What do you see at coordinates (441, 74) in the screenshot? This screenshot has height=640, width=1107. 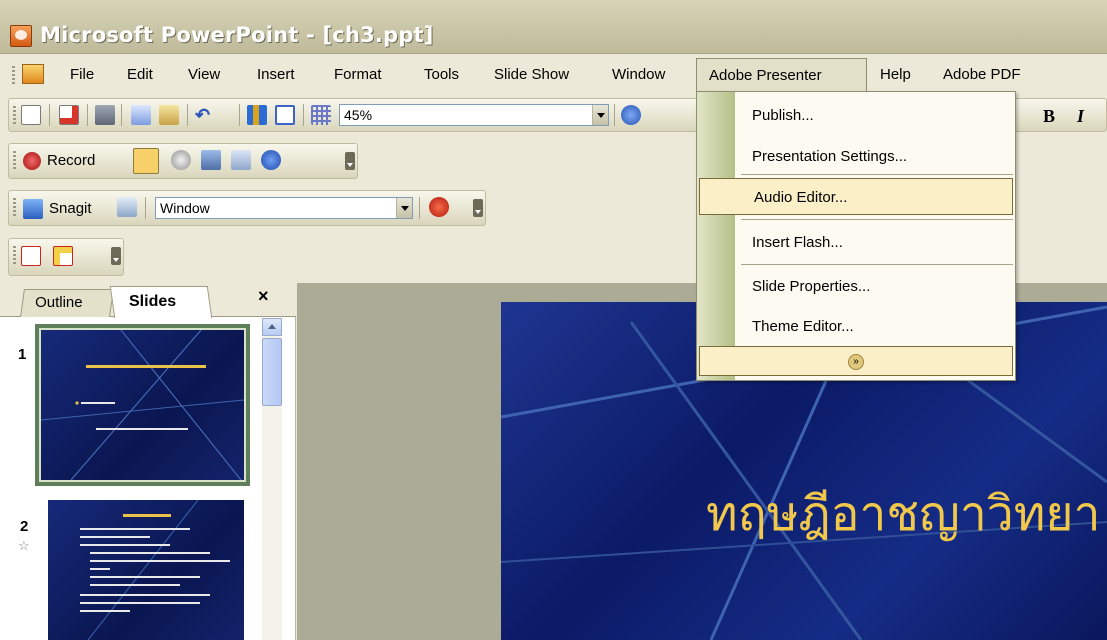 I see `menu-tools: Tools` at bounding box center [441, 74].